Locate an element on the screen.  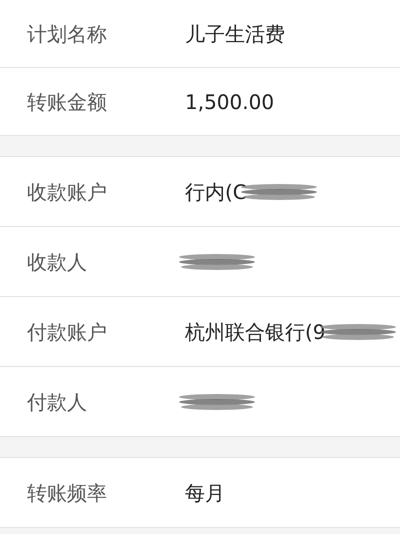
field-label: 收款账户 is located at coordinates (67, 192).